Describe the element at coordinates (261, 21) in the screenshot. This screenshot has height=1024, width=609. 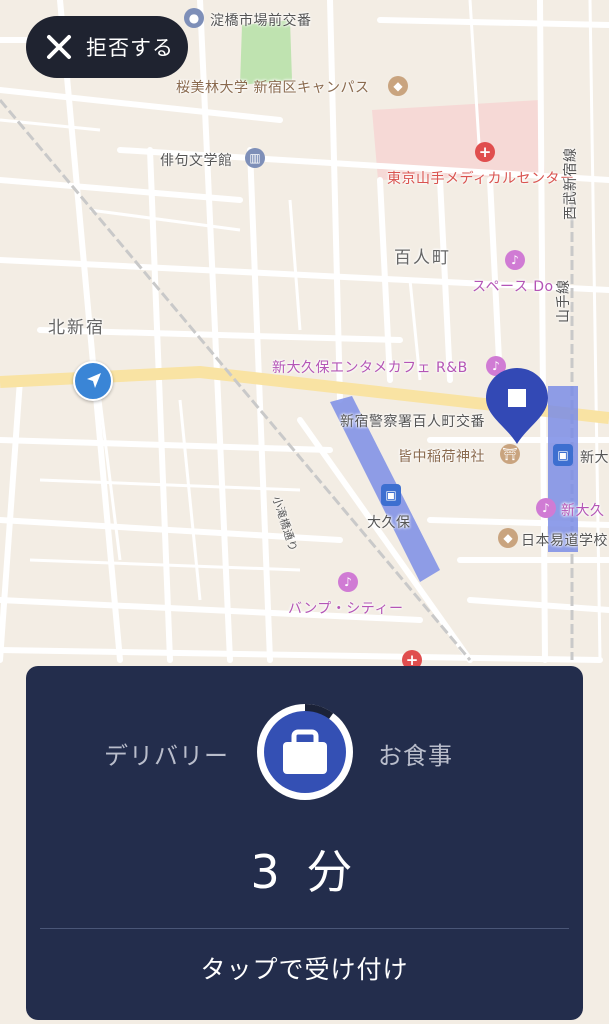
I see `map-label: 淀橋市場前交番` at that location.